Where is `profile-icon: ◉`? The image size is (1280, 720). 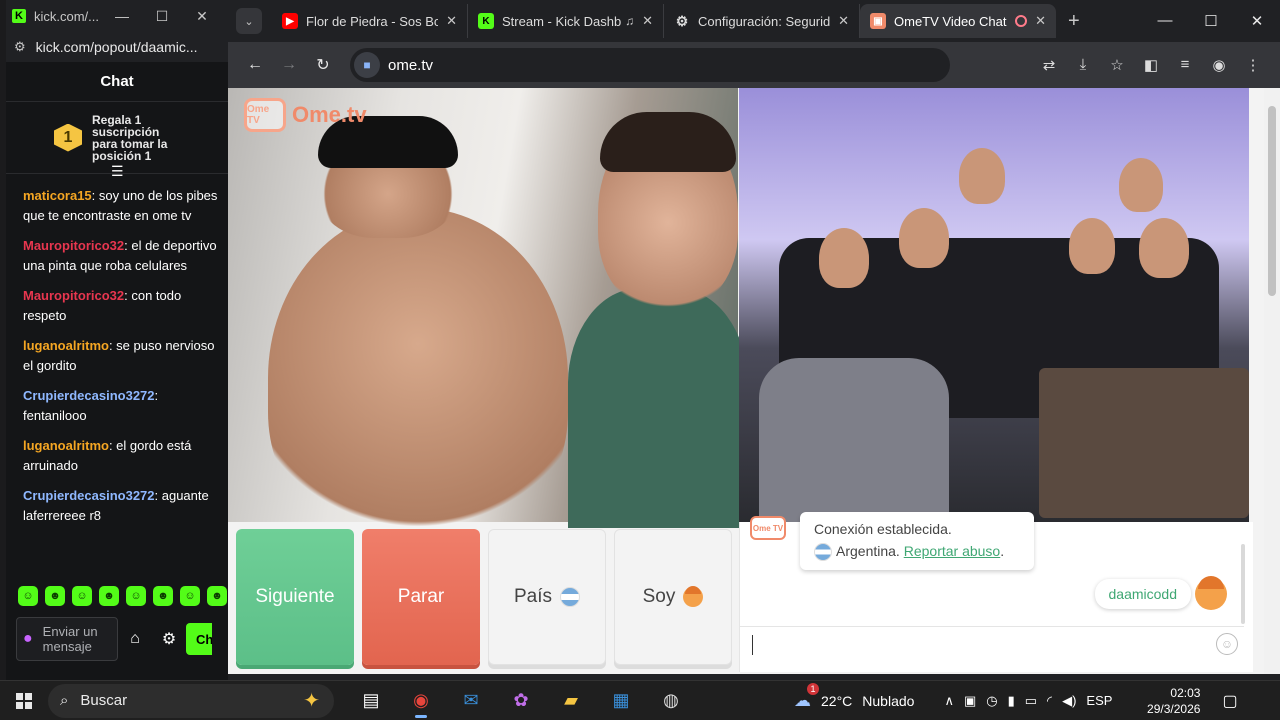 profile-icon: ◉ is located at coordinates (1219, 65).